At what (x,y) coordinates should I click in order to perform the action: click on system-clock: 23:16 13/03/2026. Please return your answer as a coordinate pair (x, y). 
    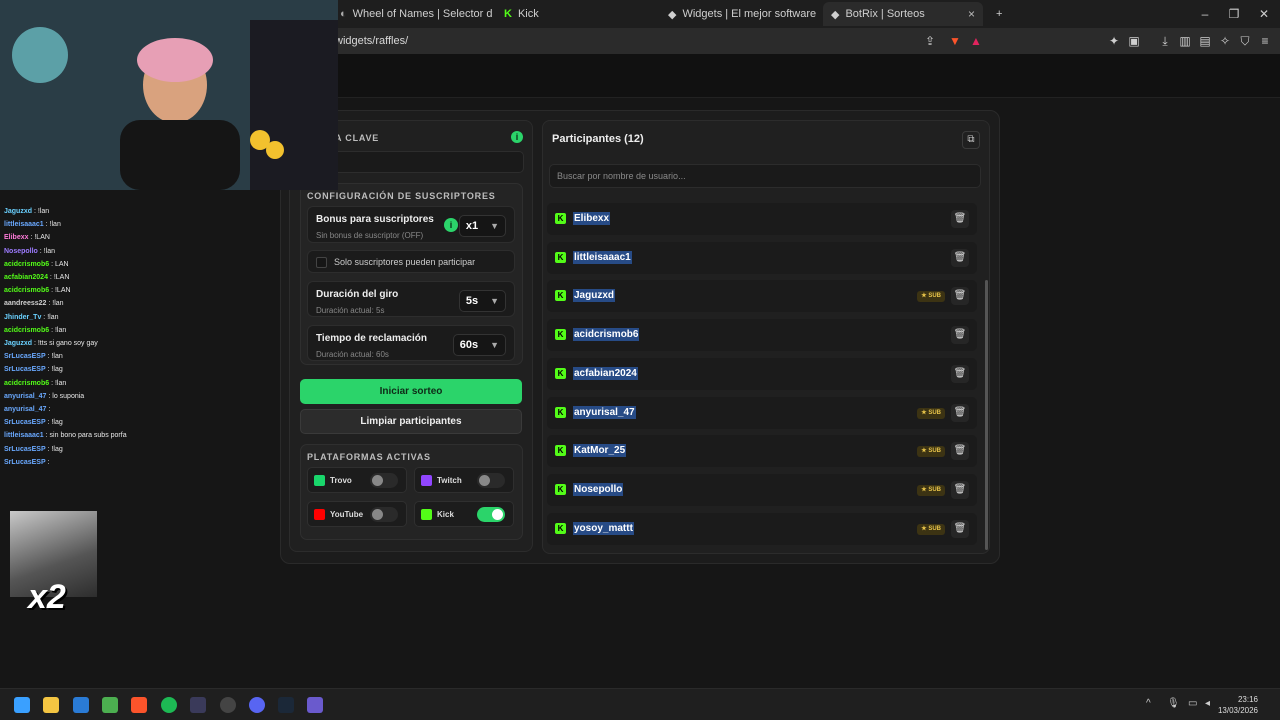
    Looking at the image, I should click on (1238, 705).